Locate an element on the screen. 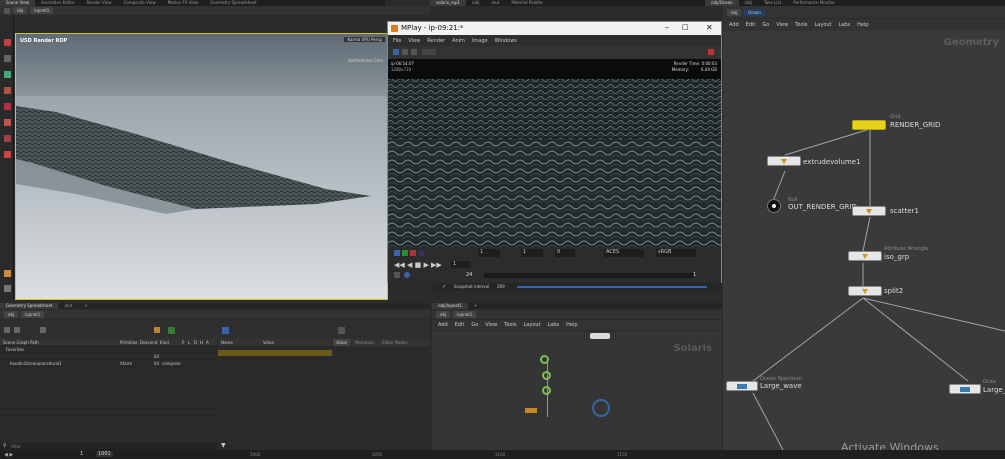 Image resolution: width=1005 pixels, height=459 pixels. tab-editor-nodes: Editor Nodes is located at coordinates (395, 342).